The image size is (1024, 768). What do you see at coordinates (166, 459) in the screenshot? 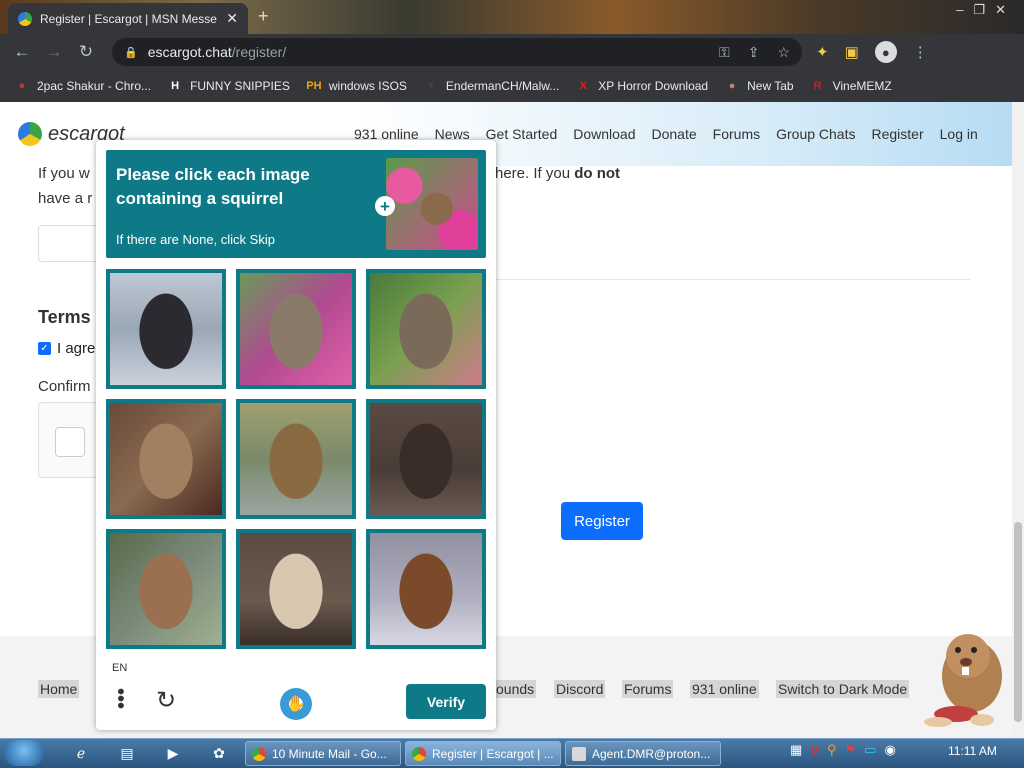
I see `captcha-tile-squirrel-apple` at bounding box center [166, 459].